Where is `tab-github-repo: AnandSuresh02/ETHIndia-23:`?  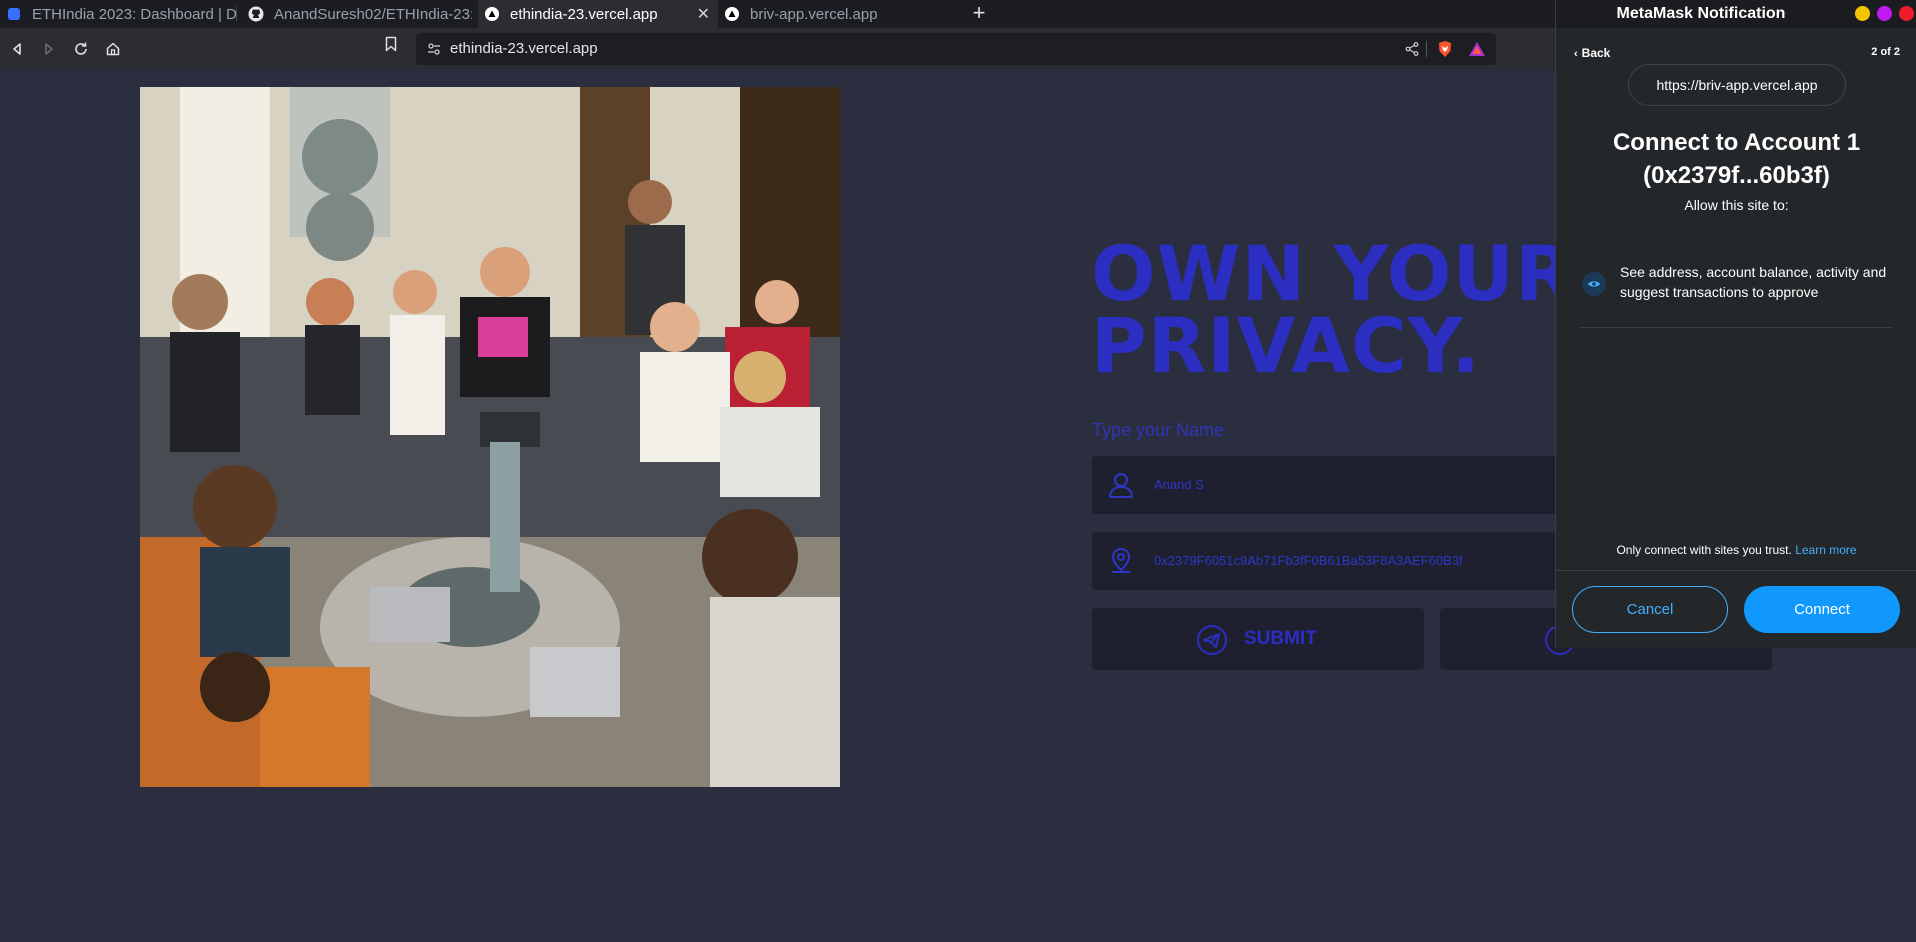 tab-github-repo: AnandSuresh02/ETHIndia-23: is located at coordinates (357, 14).